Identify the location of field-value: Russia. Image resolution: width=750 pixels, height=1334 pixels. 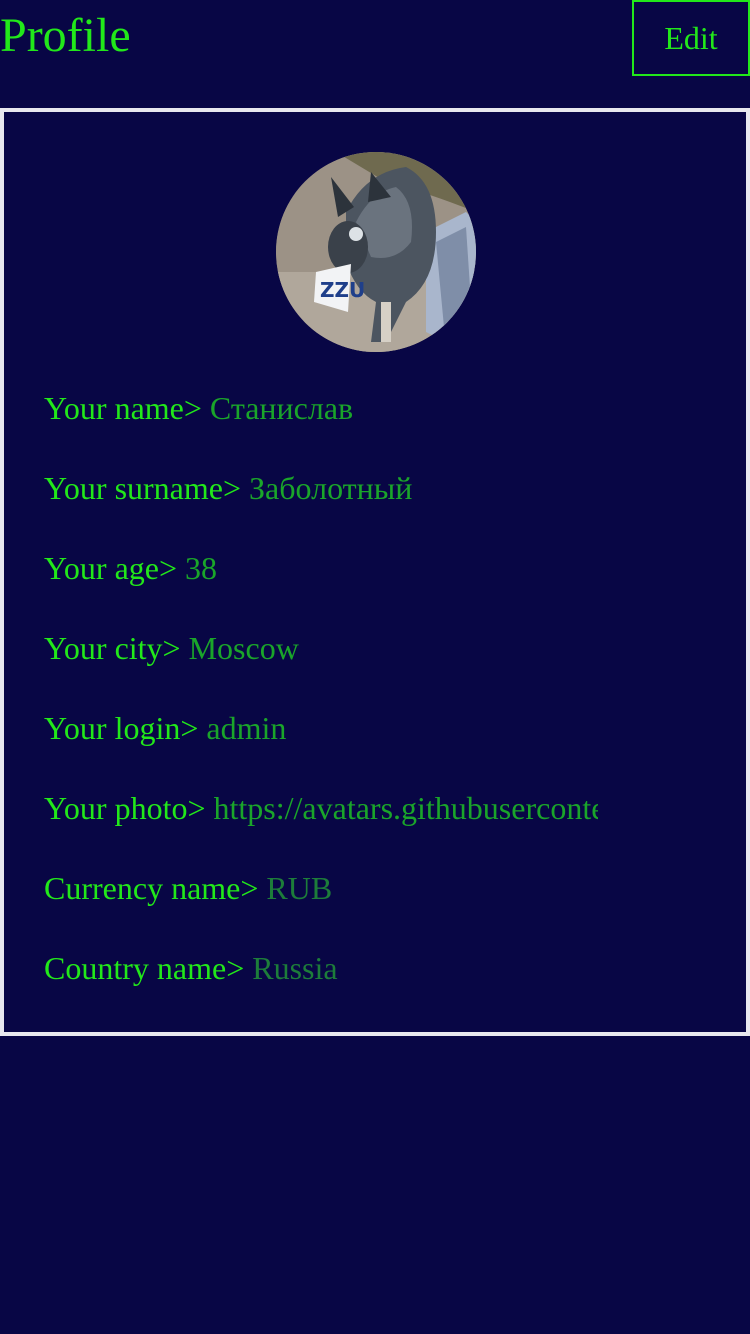
(295, 968).